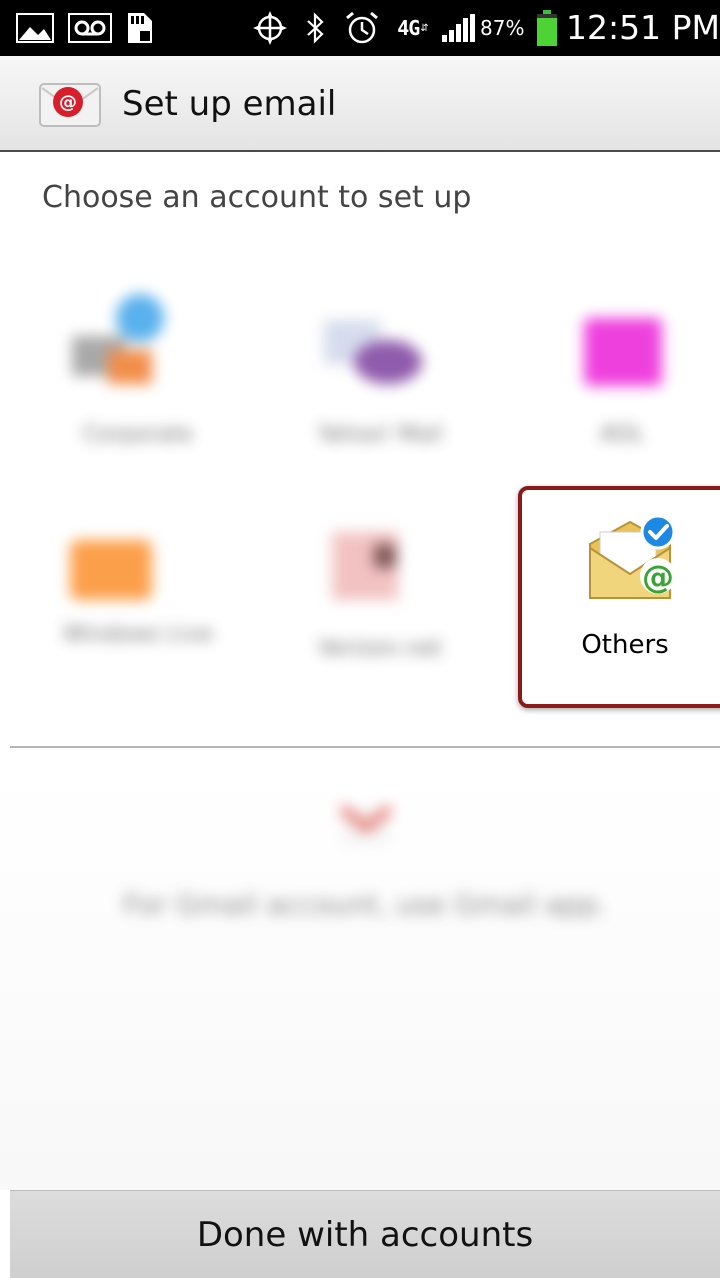  Describe the element at coordinates (316, 28) in the screenshot. I see `bluetooth-icon` at that location.